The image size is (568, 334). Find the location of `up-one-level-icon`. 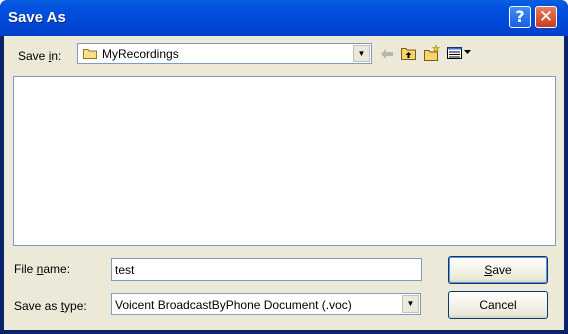

up-one-level-icon is located at coordinates (409, 53).